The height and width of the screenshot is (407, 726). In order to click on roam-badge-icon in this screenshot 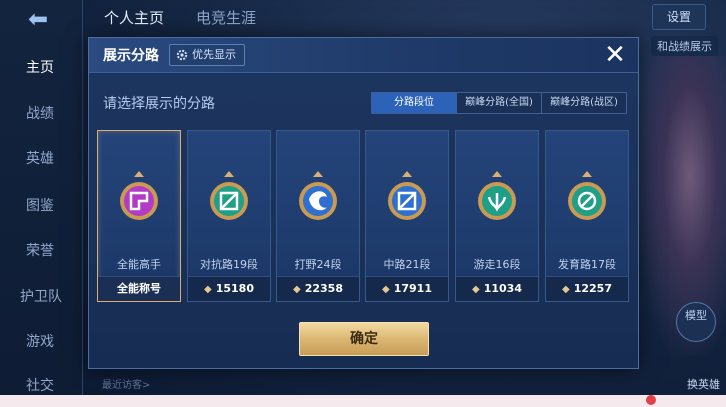, I will do `click(497, 195)`.